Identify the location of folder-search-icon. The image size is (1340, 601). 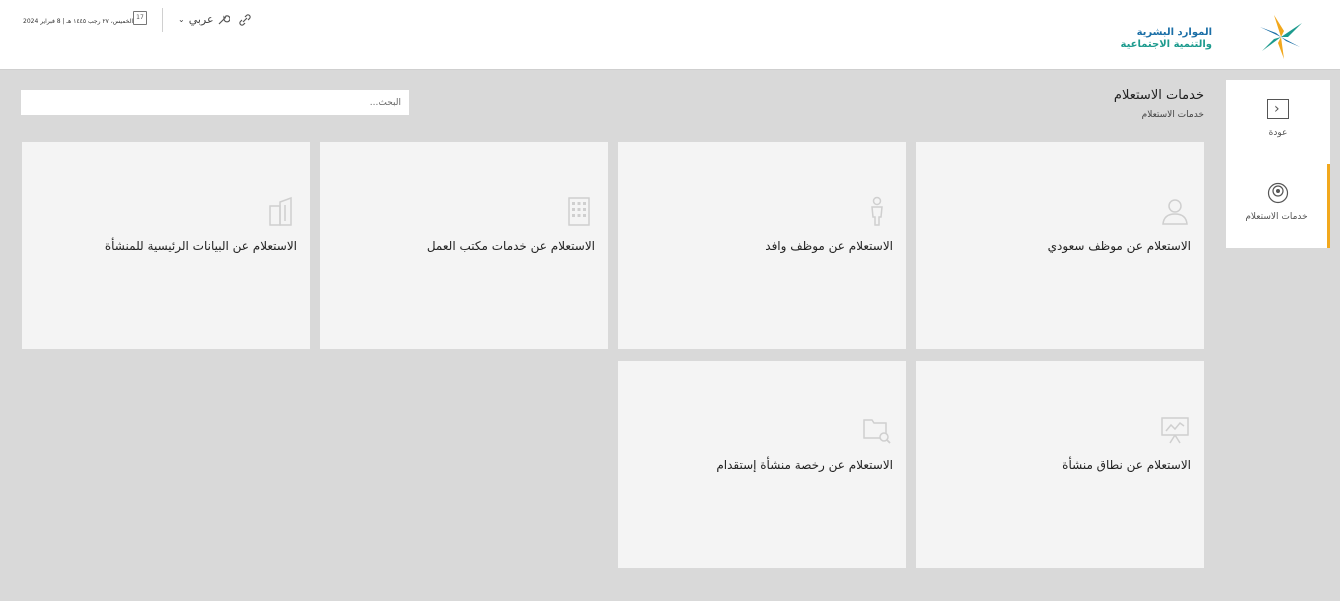
(877, 431).